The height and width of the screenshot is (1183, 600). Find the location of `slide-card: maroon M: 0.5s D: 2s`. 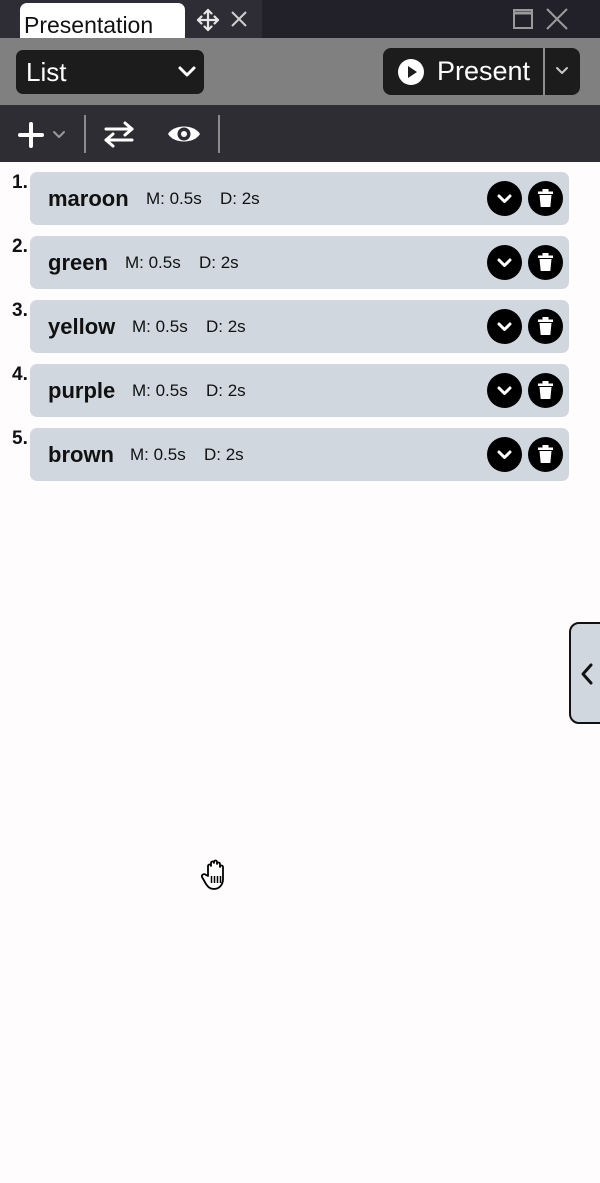

slide-card: maroon M: 0.5s D: 2s is located at coordinates (299, 198).